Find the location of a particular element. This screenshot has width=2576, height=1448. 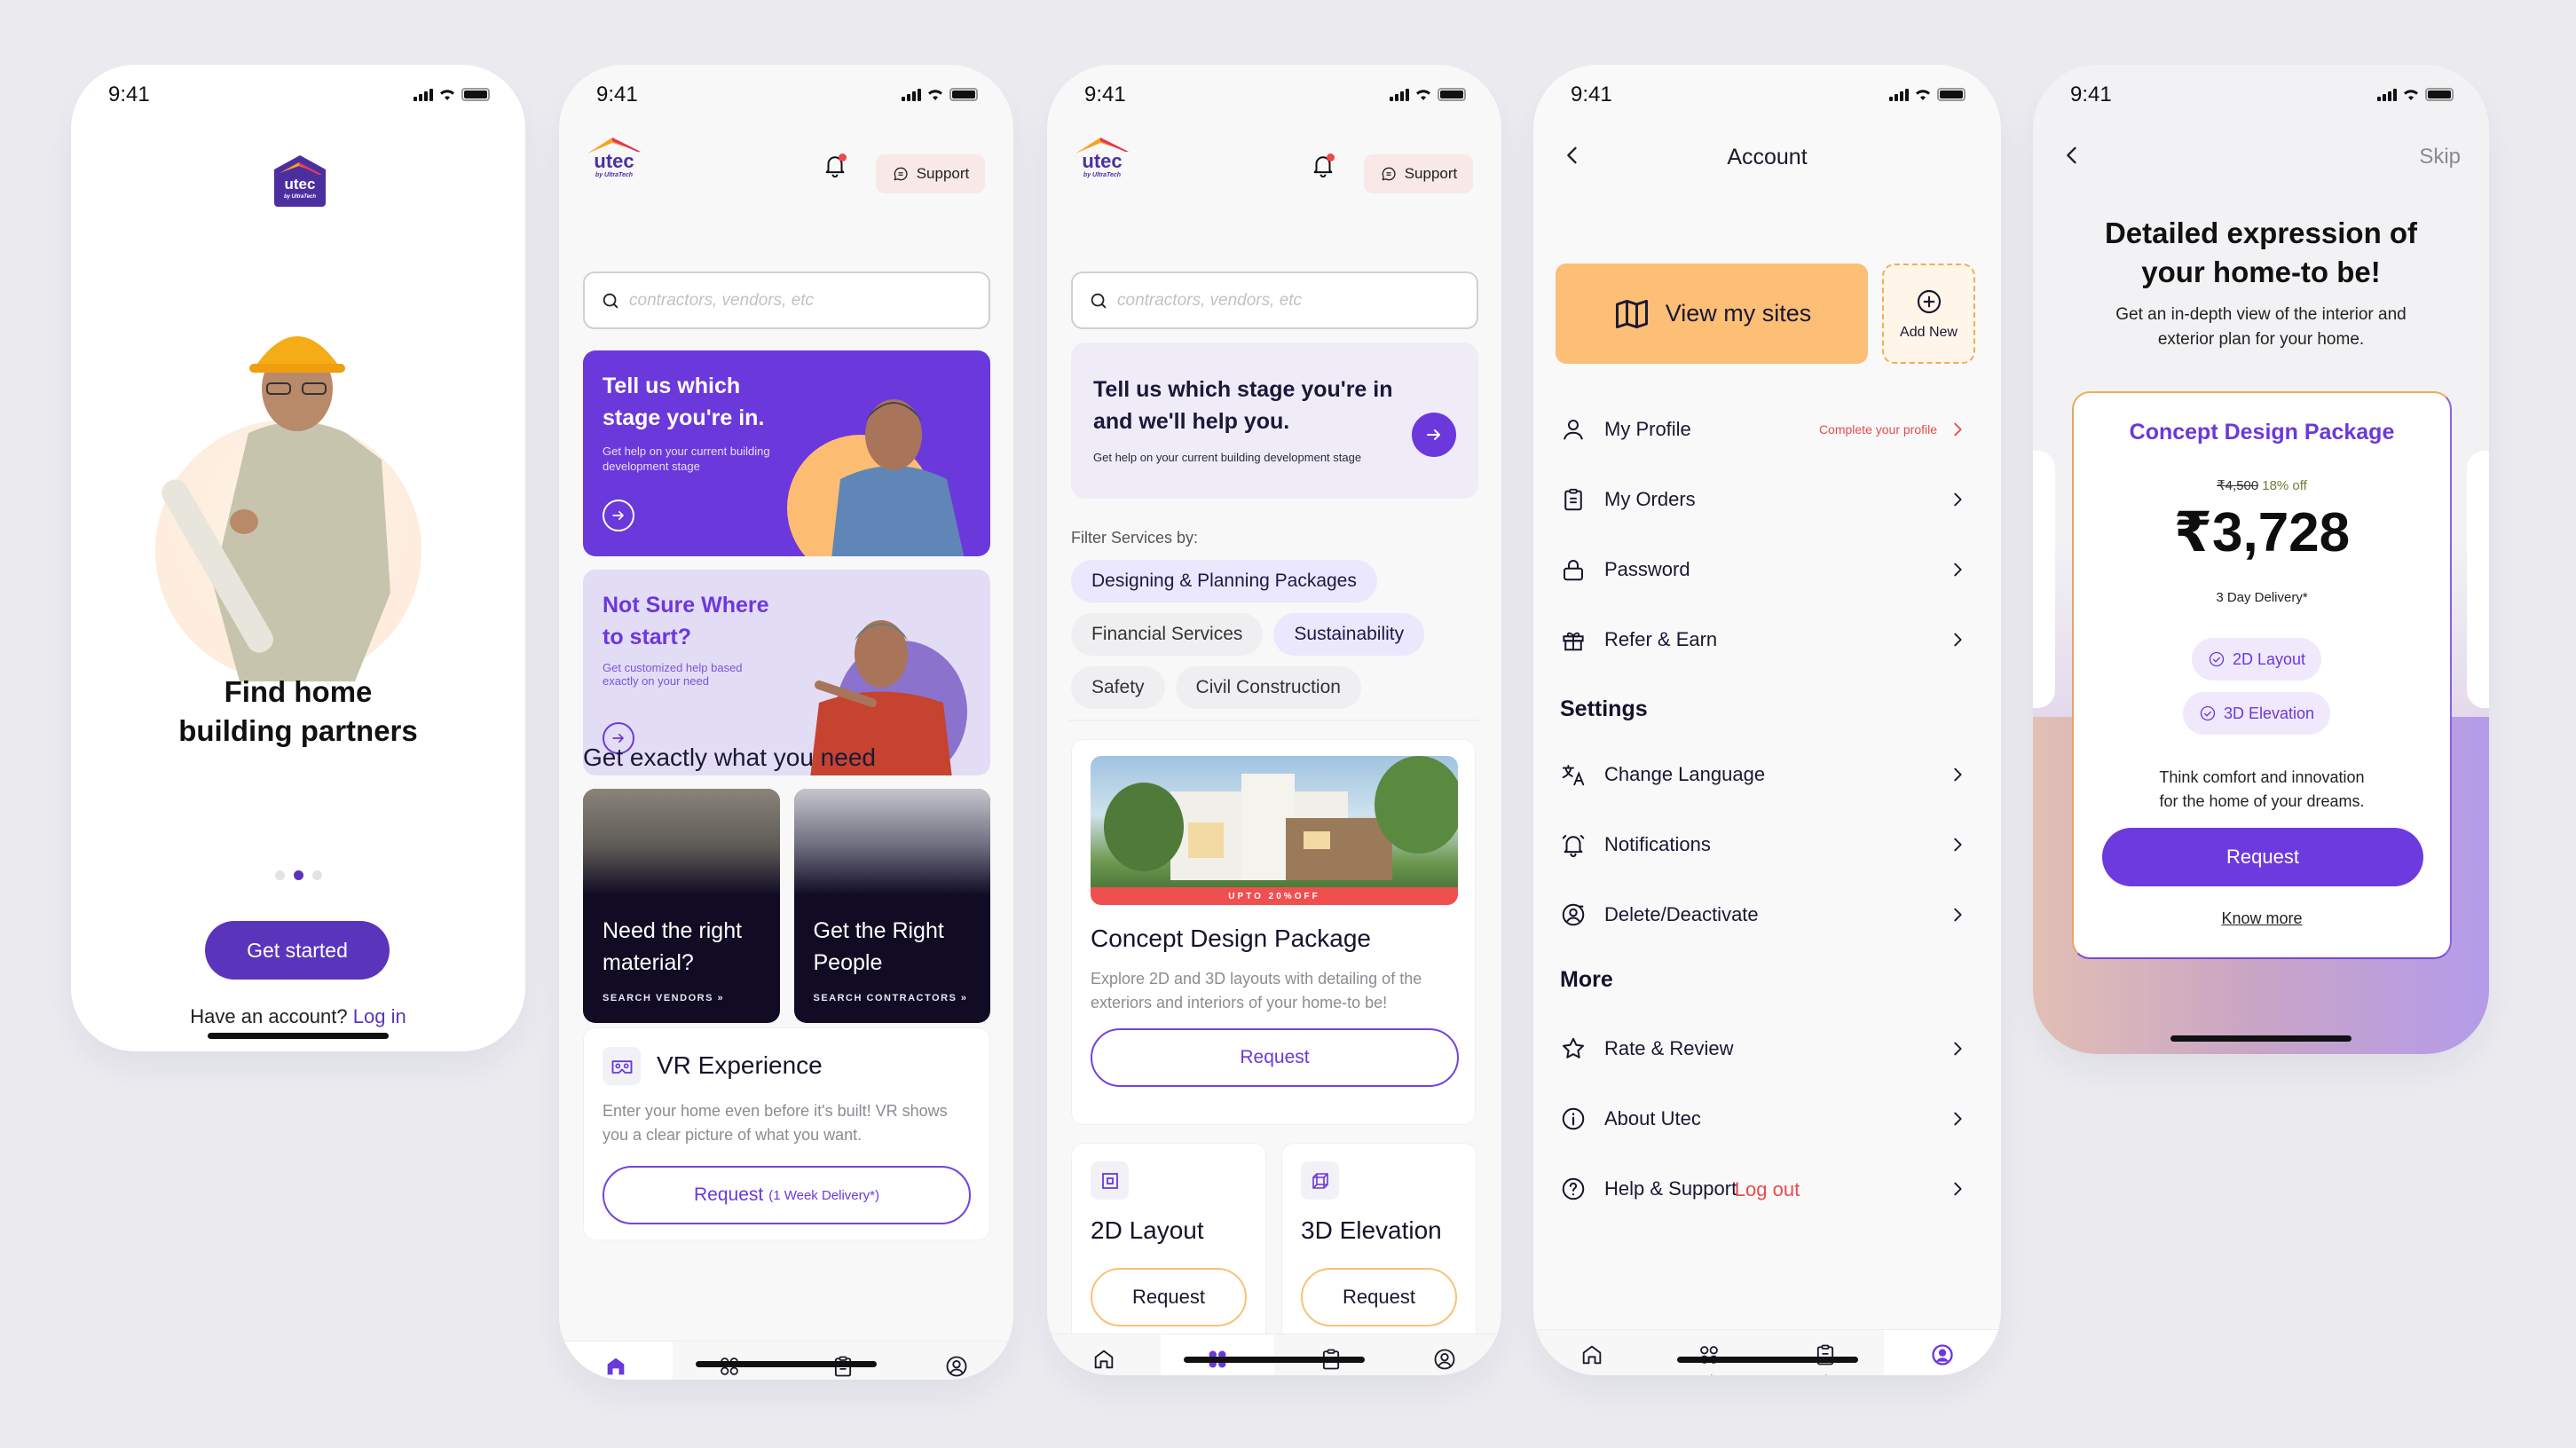

page-dot-active is located at coordinates (298, 875).